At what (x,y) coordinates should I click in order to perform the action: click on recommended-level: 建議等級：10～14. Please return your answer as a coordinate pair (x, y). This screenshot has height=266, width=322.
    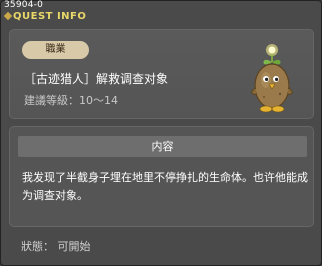
    Looking at the image, I should click on (71, 100).